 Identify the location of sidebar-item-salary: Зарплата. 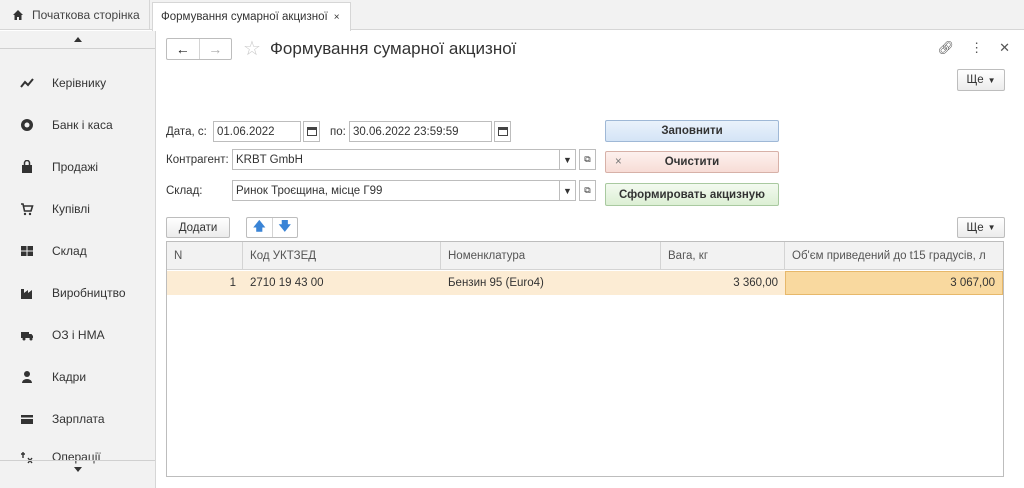
(77, 419).